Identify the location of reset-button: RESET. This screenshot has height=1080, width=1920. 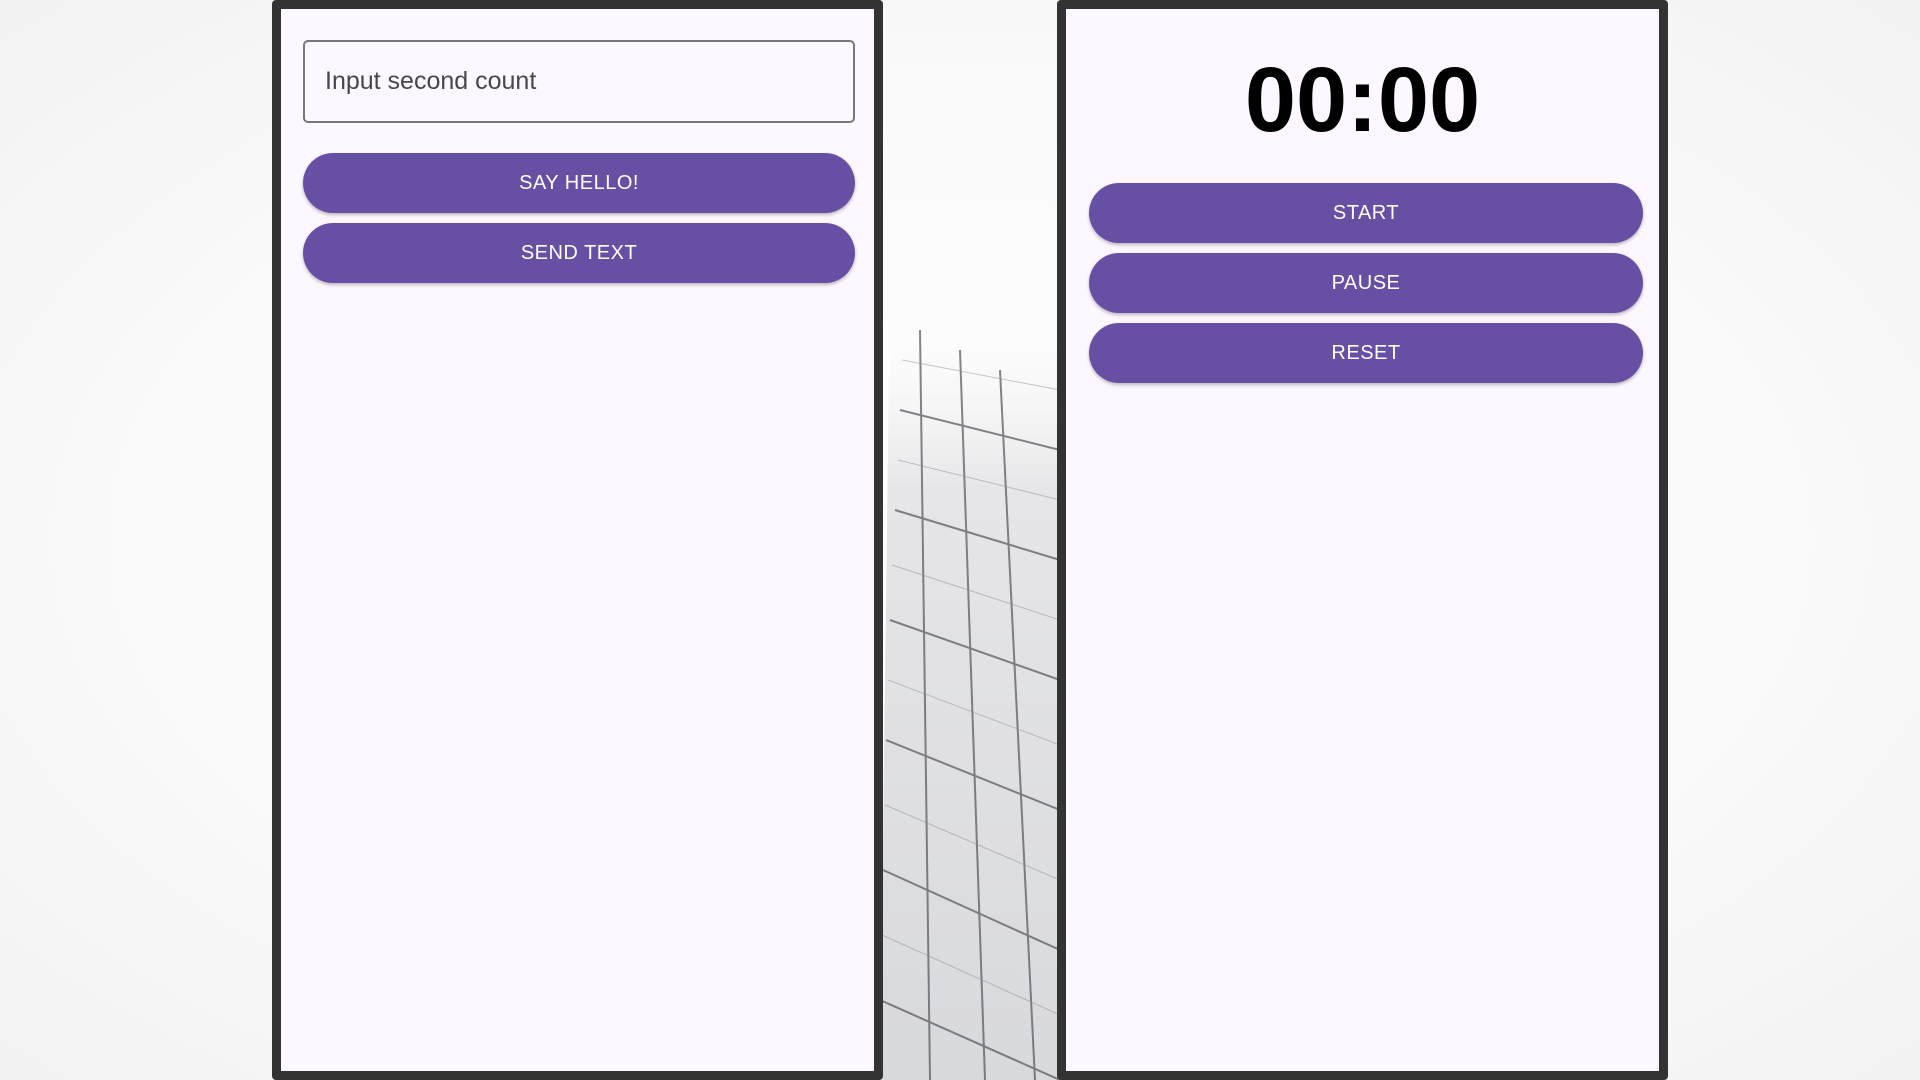
(1366, 353).